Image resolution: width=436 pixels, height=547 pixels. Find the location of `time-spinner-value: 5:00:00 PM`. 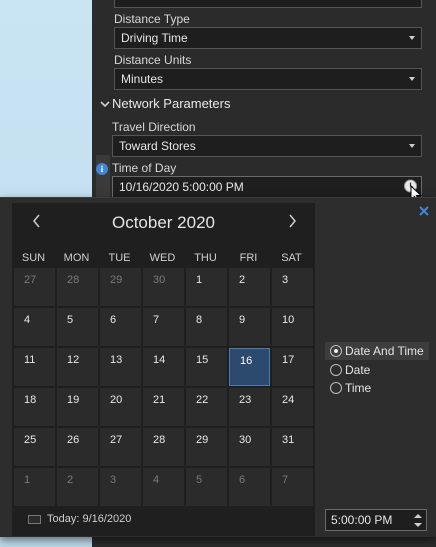

time-spinner-value: 5:00:00 PM is located at coordinates (361, 520).